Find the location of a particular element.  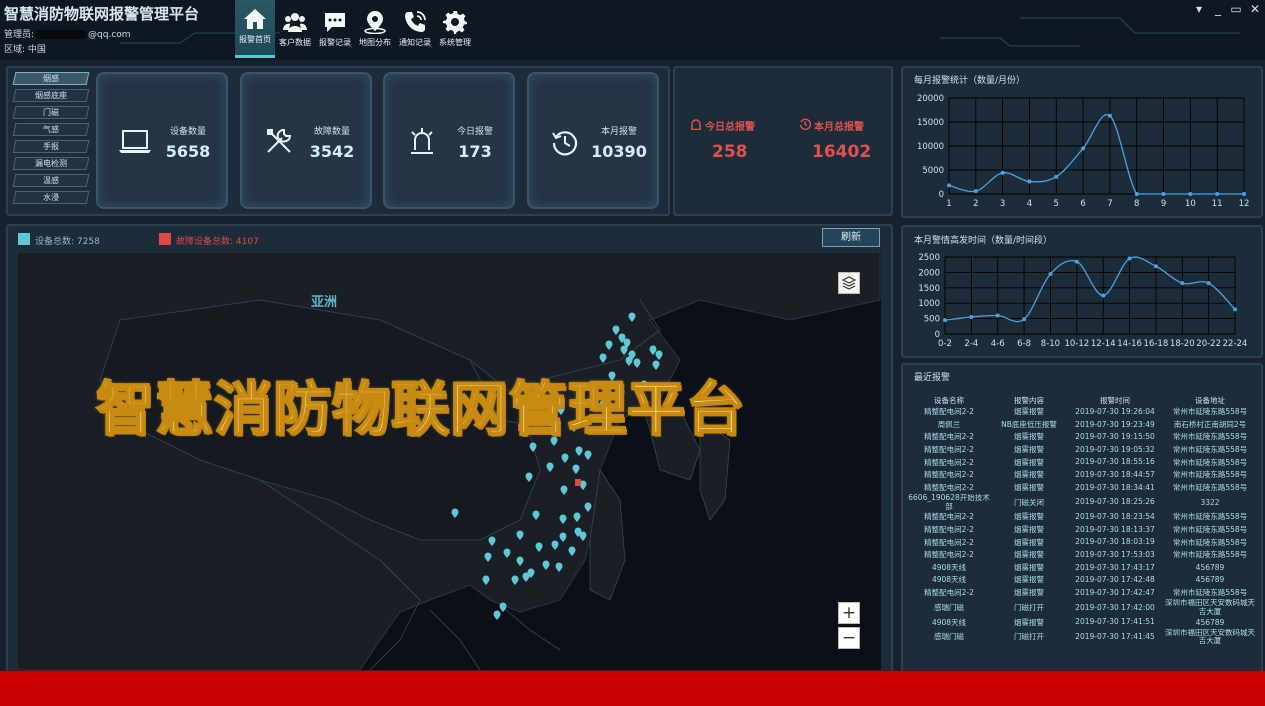

zoom-out-button: − is located at coordinates (849, 638).